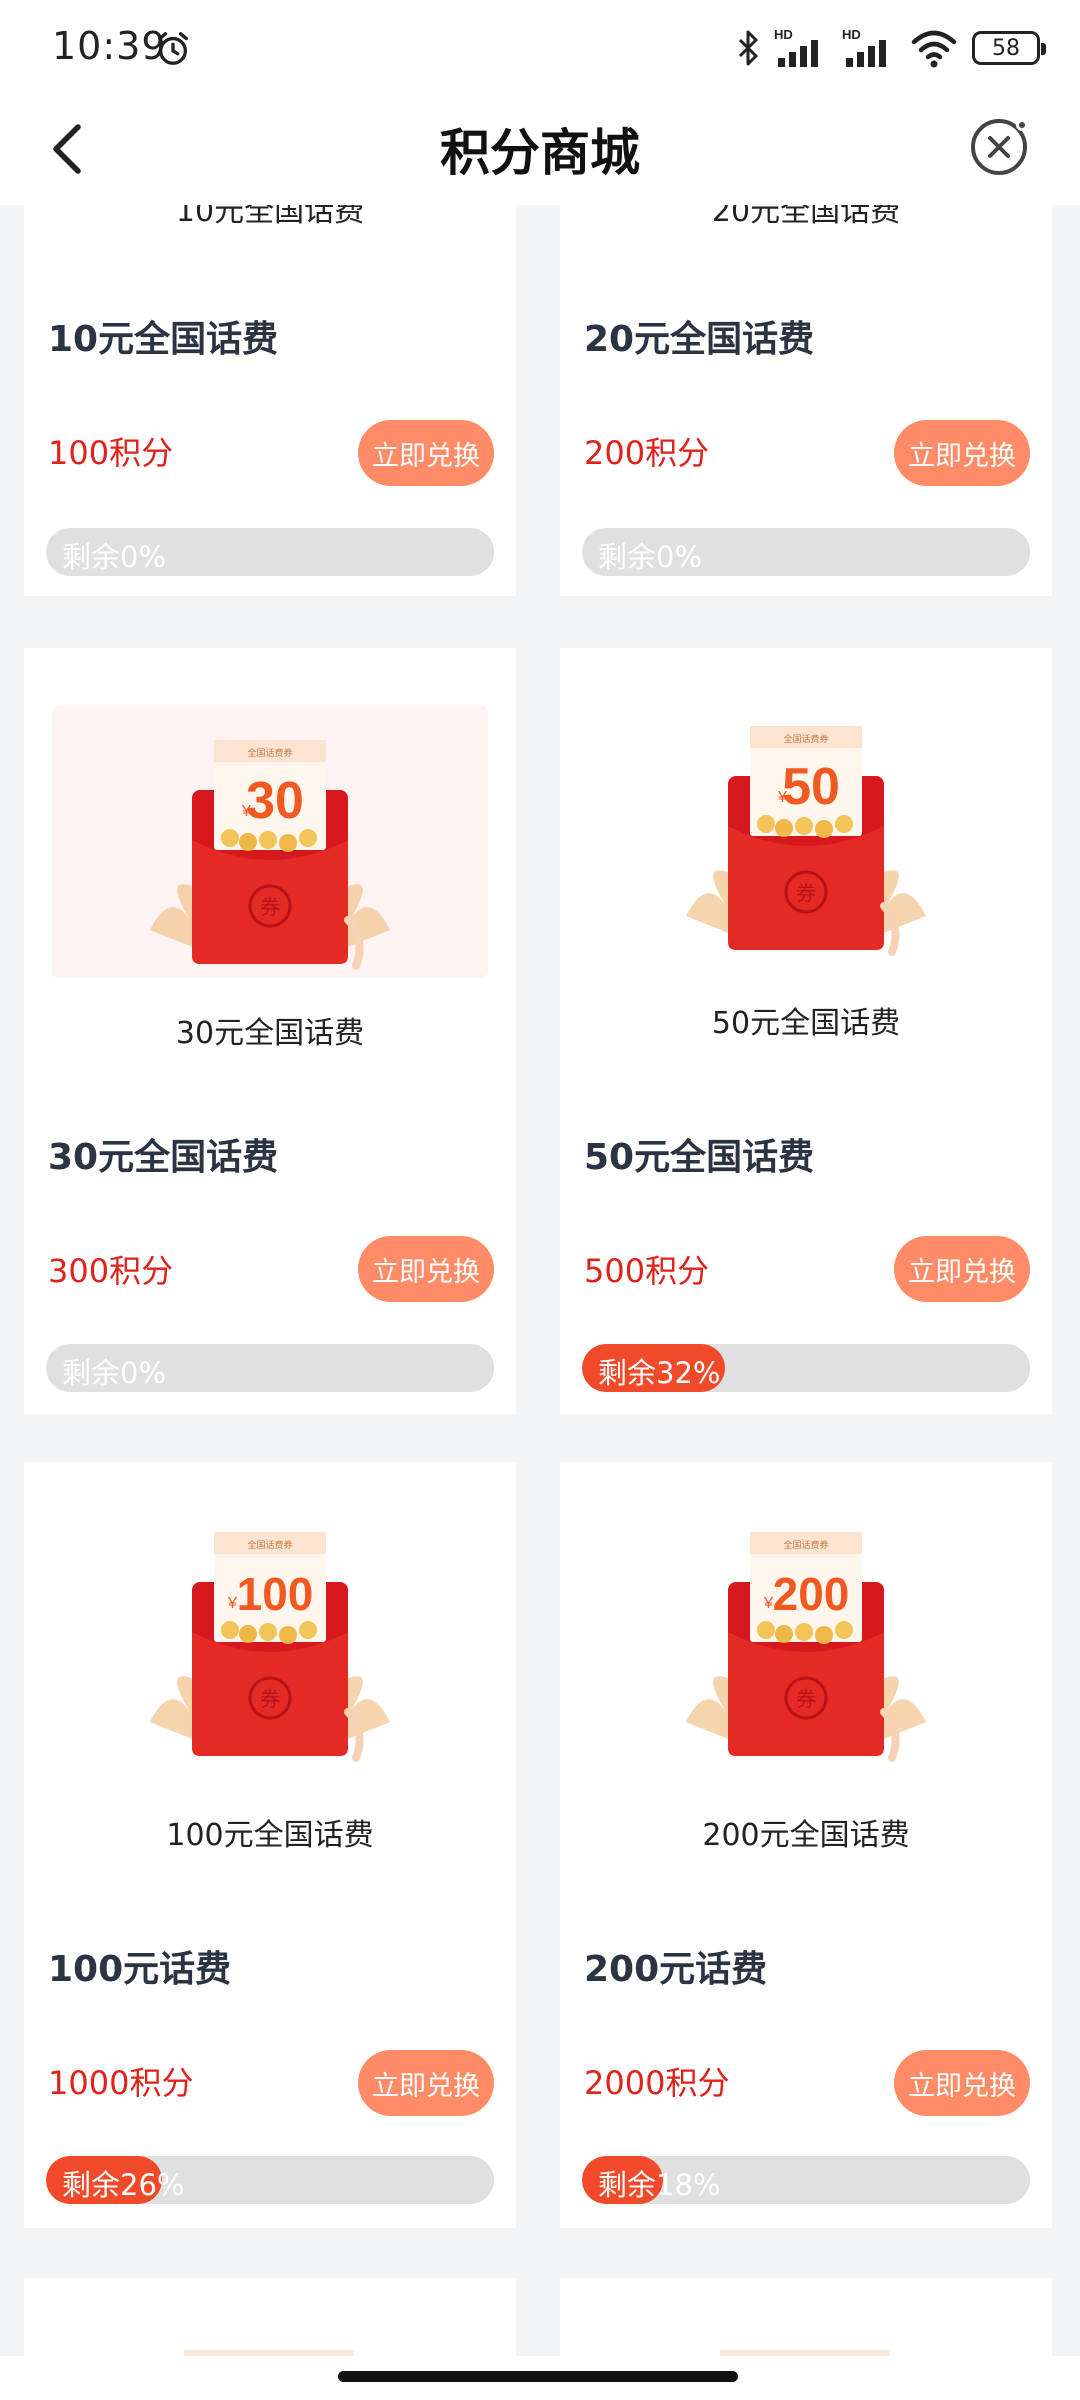 This screenshot has height=2400, width=1080. I want to click on product-points: 200积分, so click(647, 453).